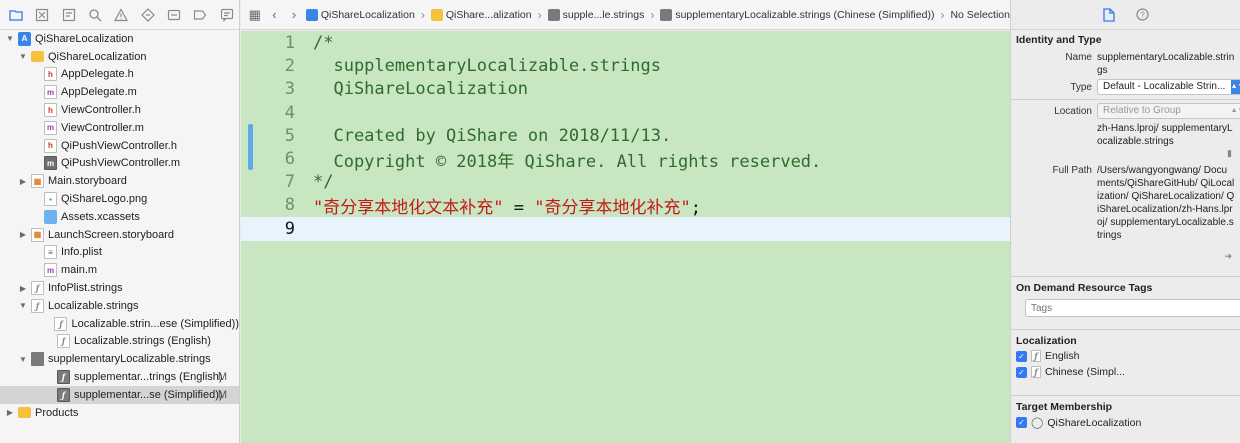  I want to click on folder-icon: ▮, so click(1229, 153).